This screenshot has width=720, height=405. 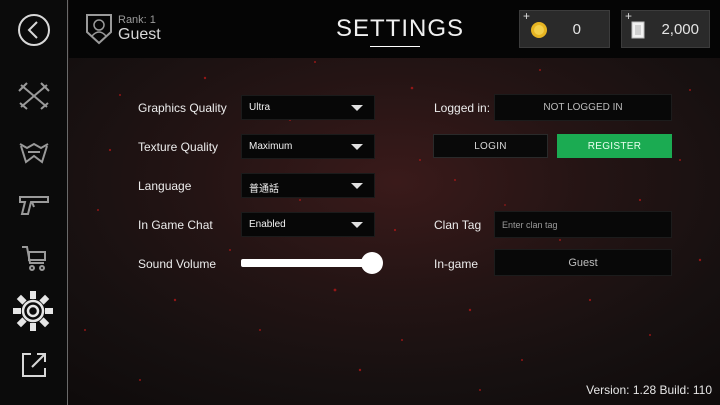 What do you see at coordinates (139, 34) in the screenshot?
I see `player-name: Guest` at bounding box center [139, 34].